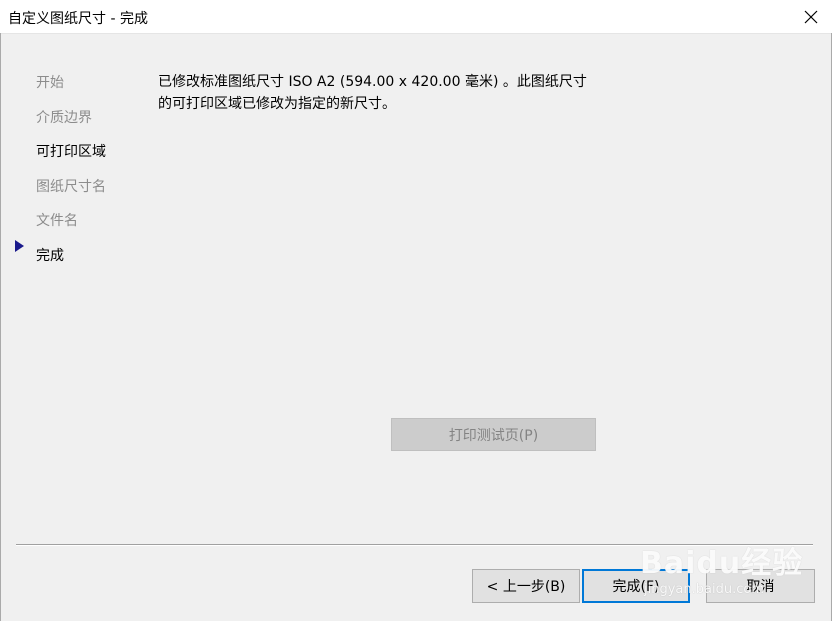  What do you see at coordinates (57, 221) in the screenshot?
I see `step-file-name: 文件名` at bounding box center [57, 221].